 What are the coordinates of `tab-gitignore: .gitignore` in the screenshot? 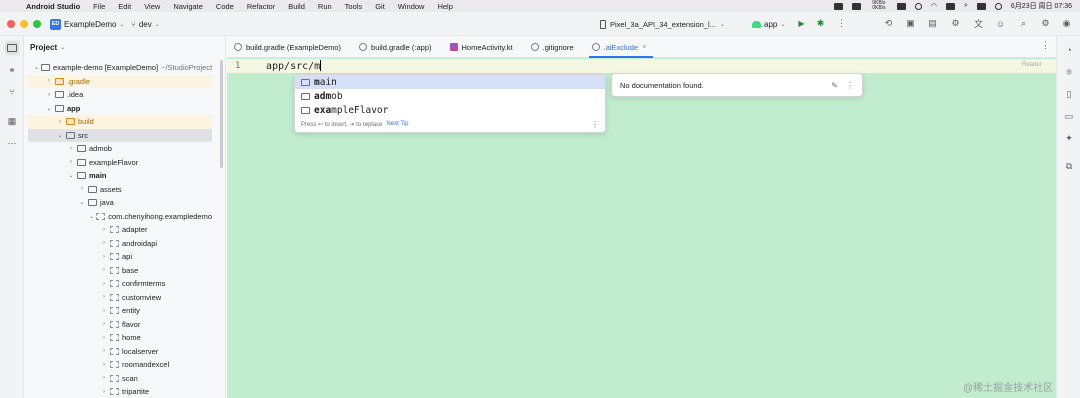 It's located at (554, 47).